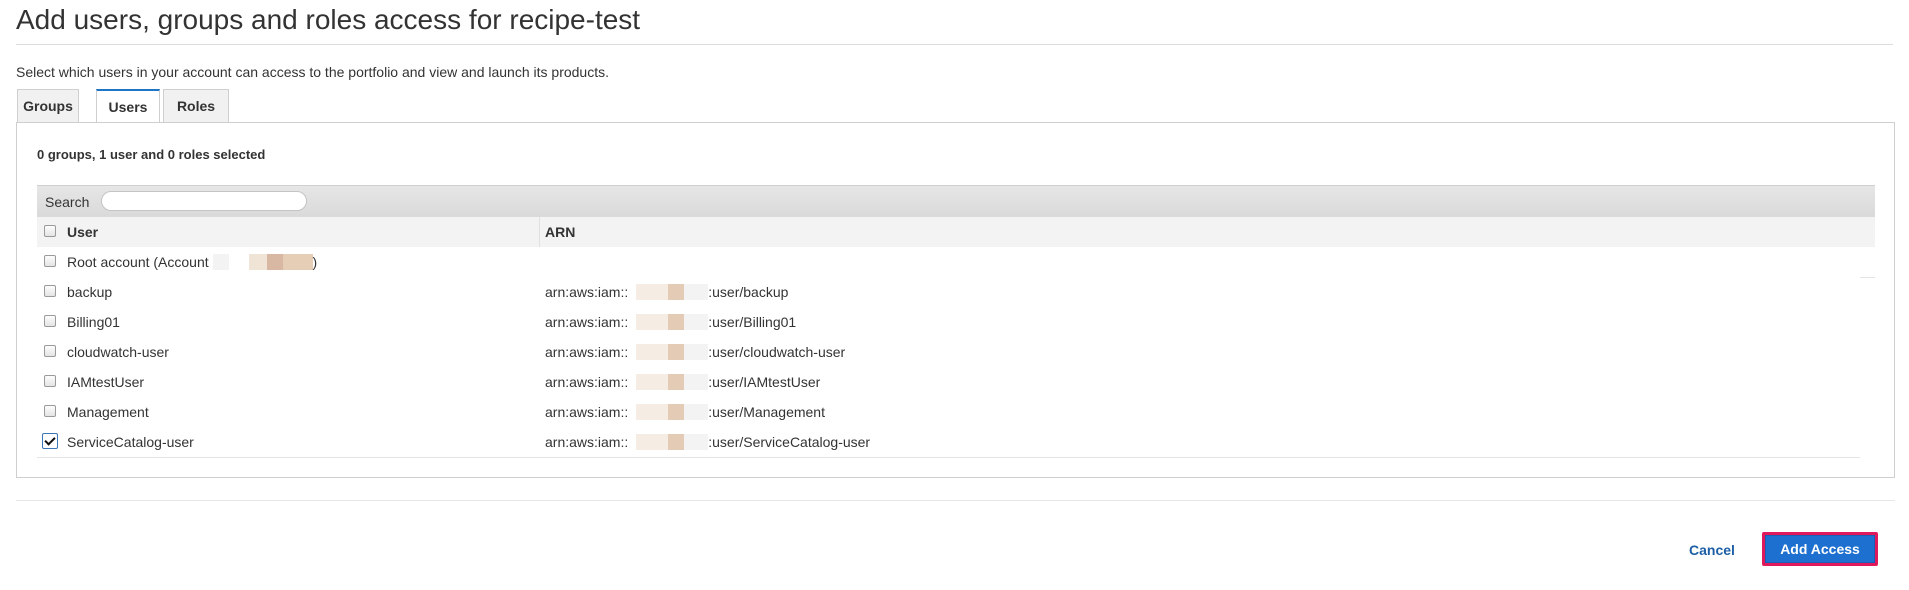  I want to click on user-name-suffix: ), so click(315, 262).